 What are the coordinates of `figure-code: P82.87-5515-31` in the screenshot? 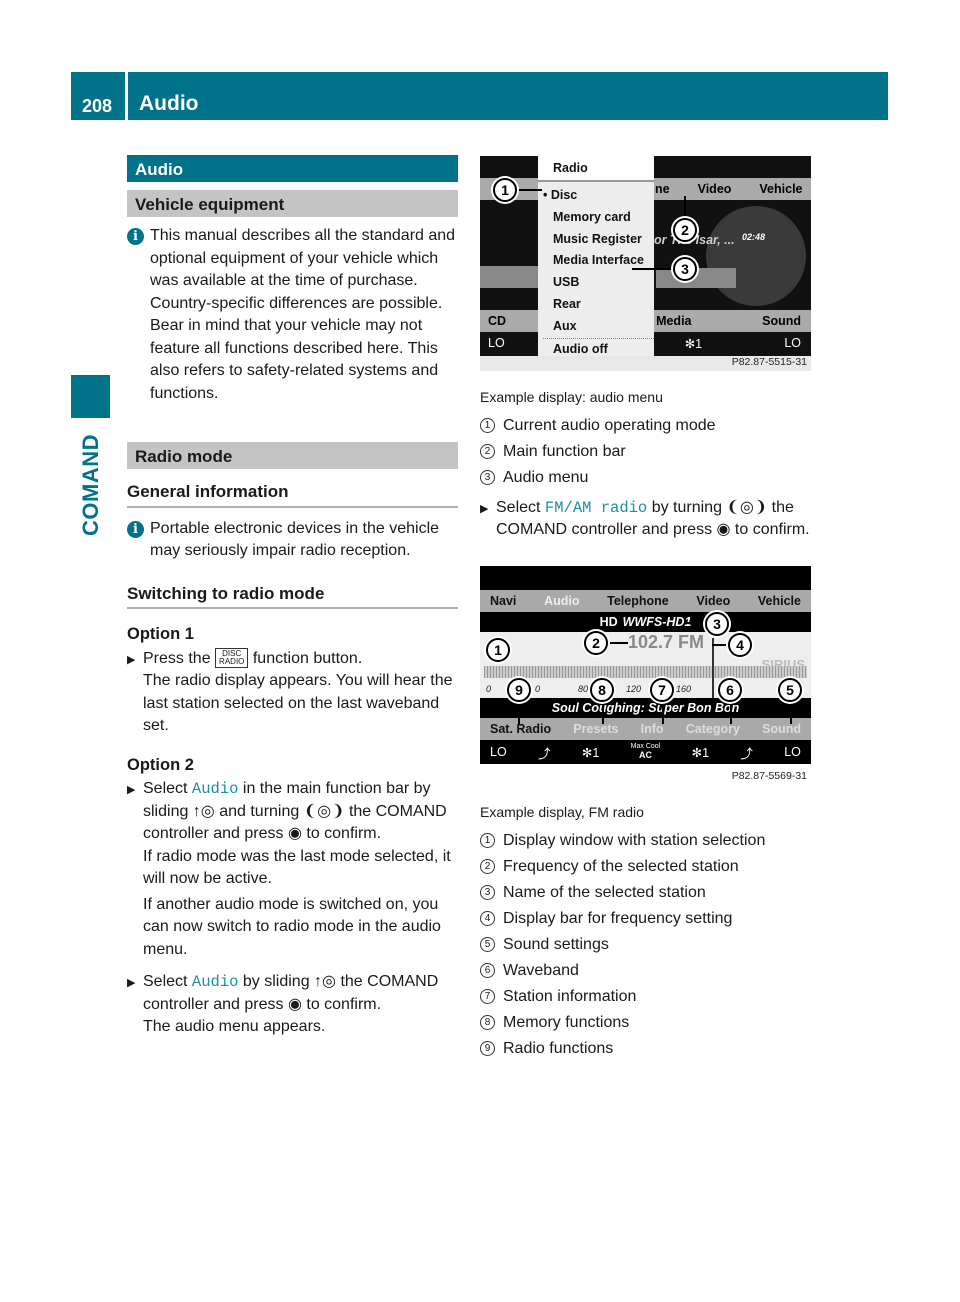 It's located at (769, 362).